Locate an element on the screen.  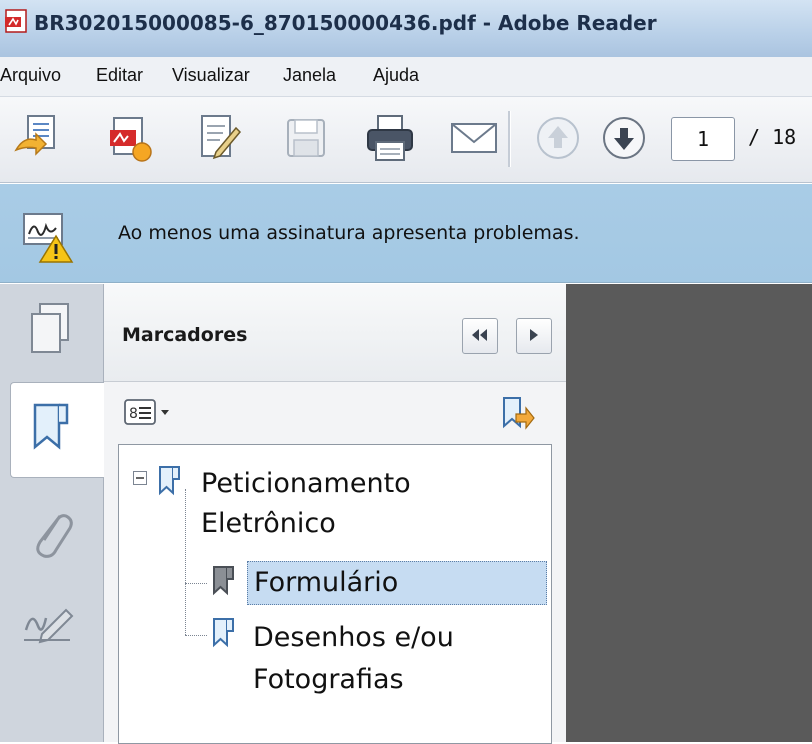
bookmark-label: Fotografias is located at coordinates (328, 679).